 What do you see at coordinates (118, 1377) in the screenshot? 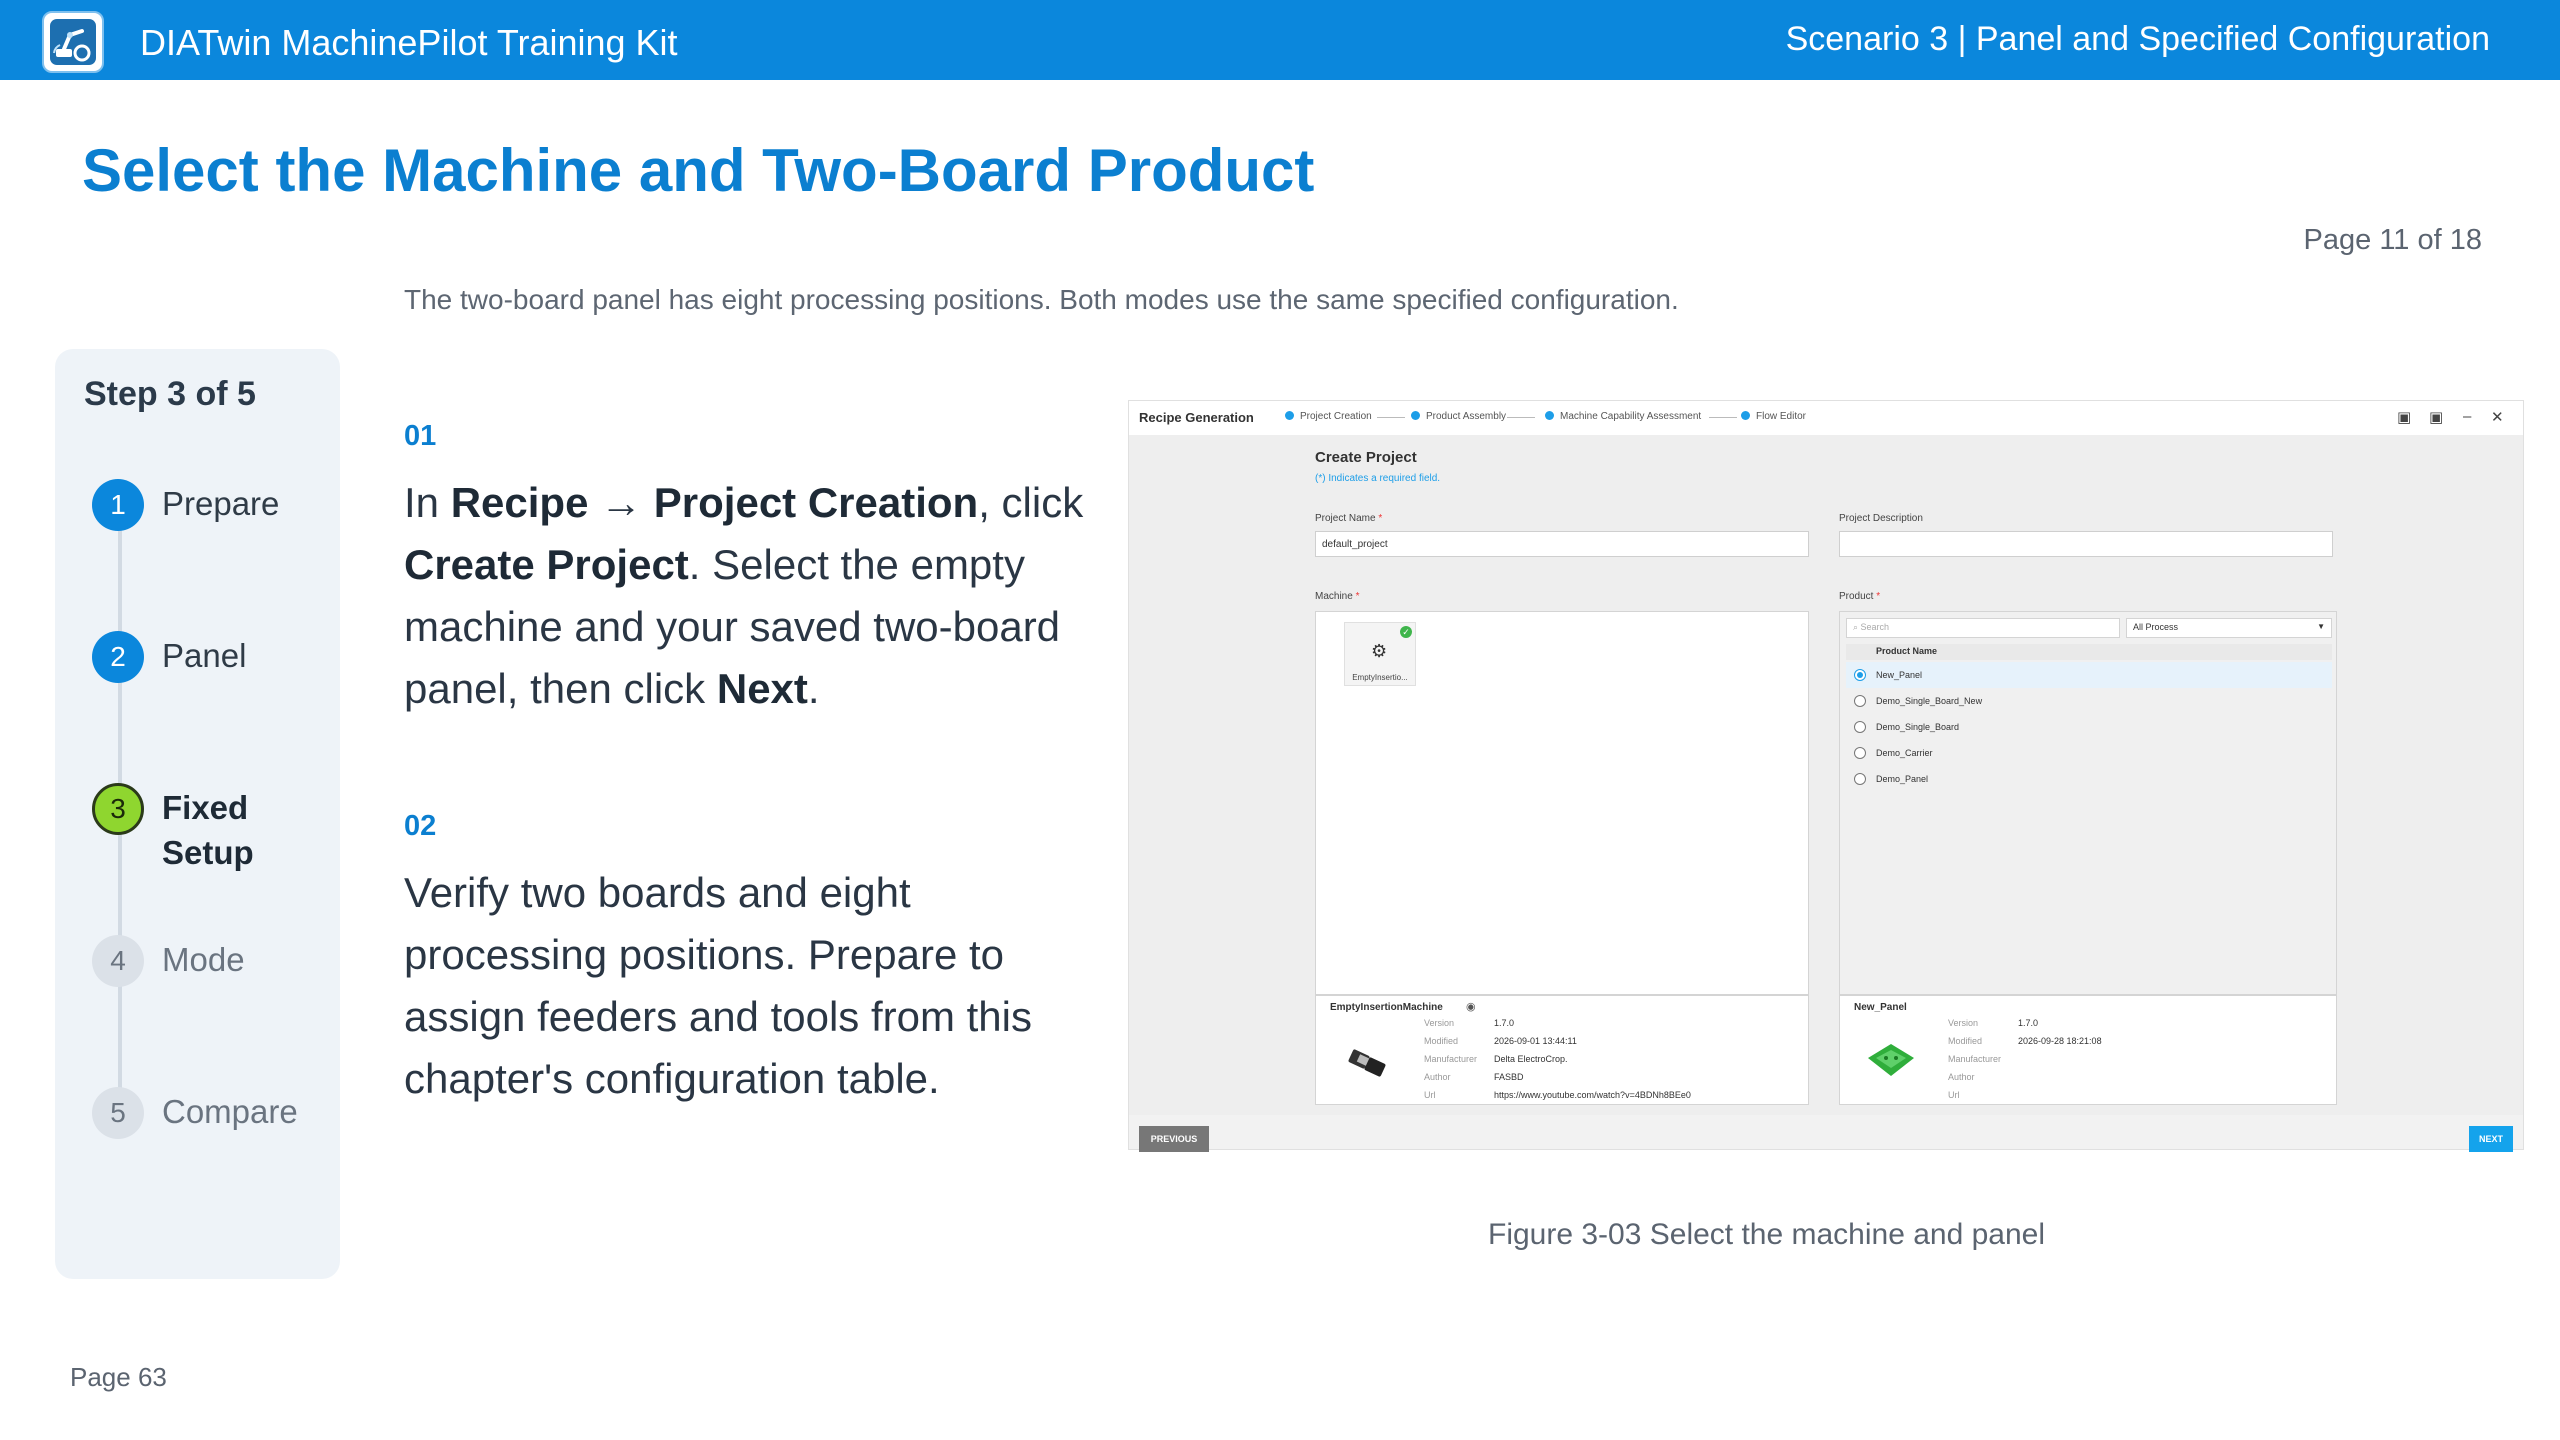
I see `footer-page-number: Page 63` at bounding box center [118, 1377].